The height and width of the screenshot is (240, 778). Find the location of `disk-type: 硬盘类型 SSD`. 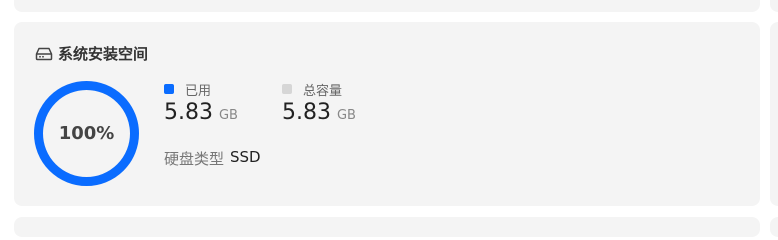

disk-type: 硬盘类型 SSD is located at coordinates (212, 158).